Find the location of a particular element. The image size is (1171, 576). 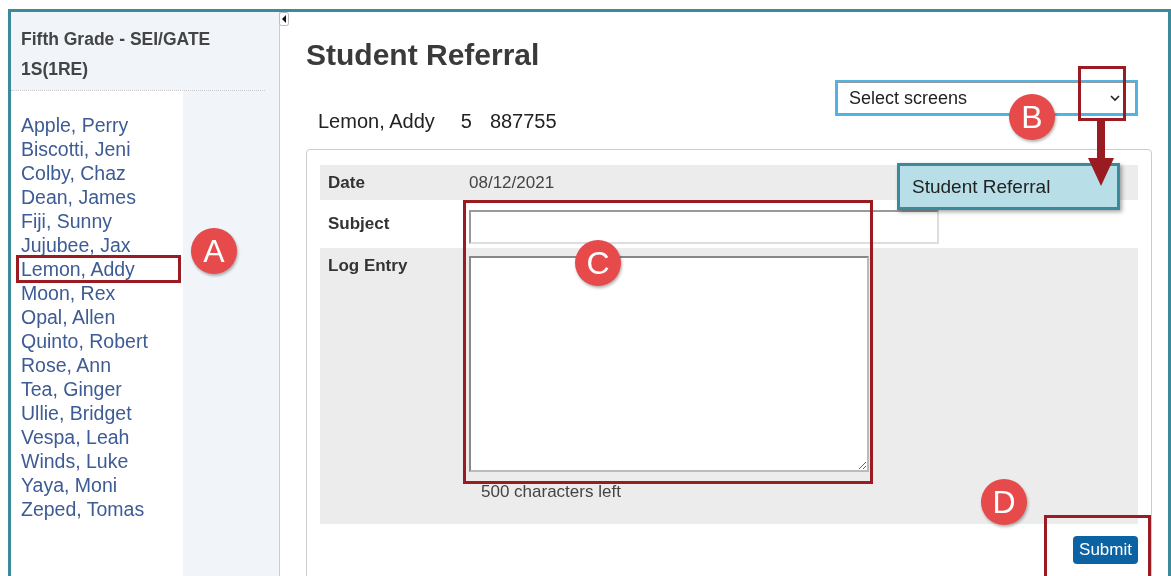

submit-button: Submit is located at coordinates (1105, 550).